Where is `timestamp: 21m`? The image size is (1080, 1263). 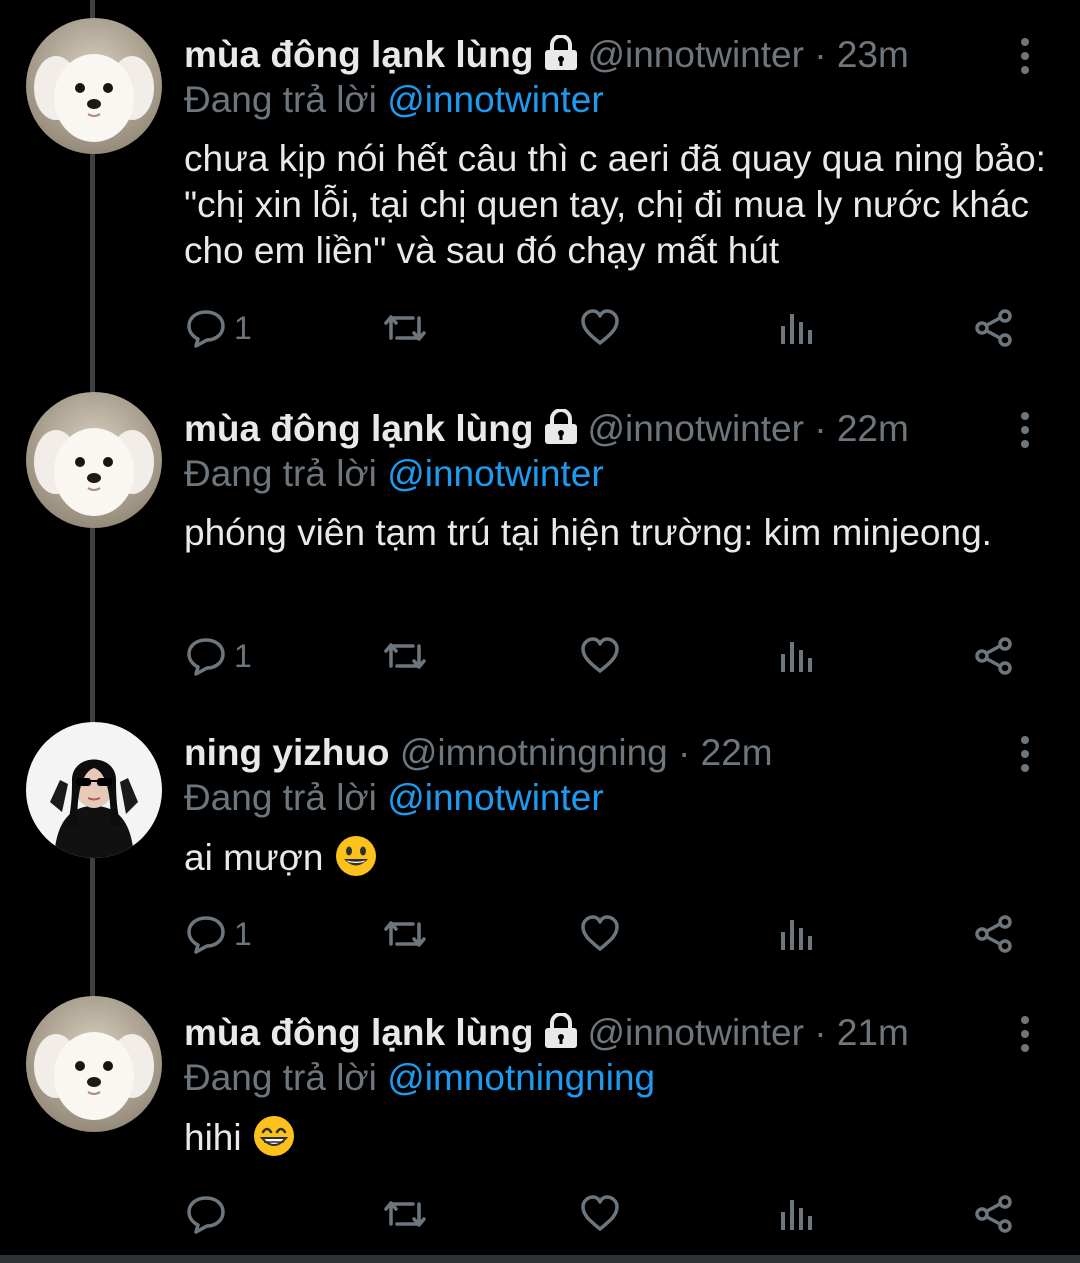 timestamp: 21m is located at coordinates (873, 1032).